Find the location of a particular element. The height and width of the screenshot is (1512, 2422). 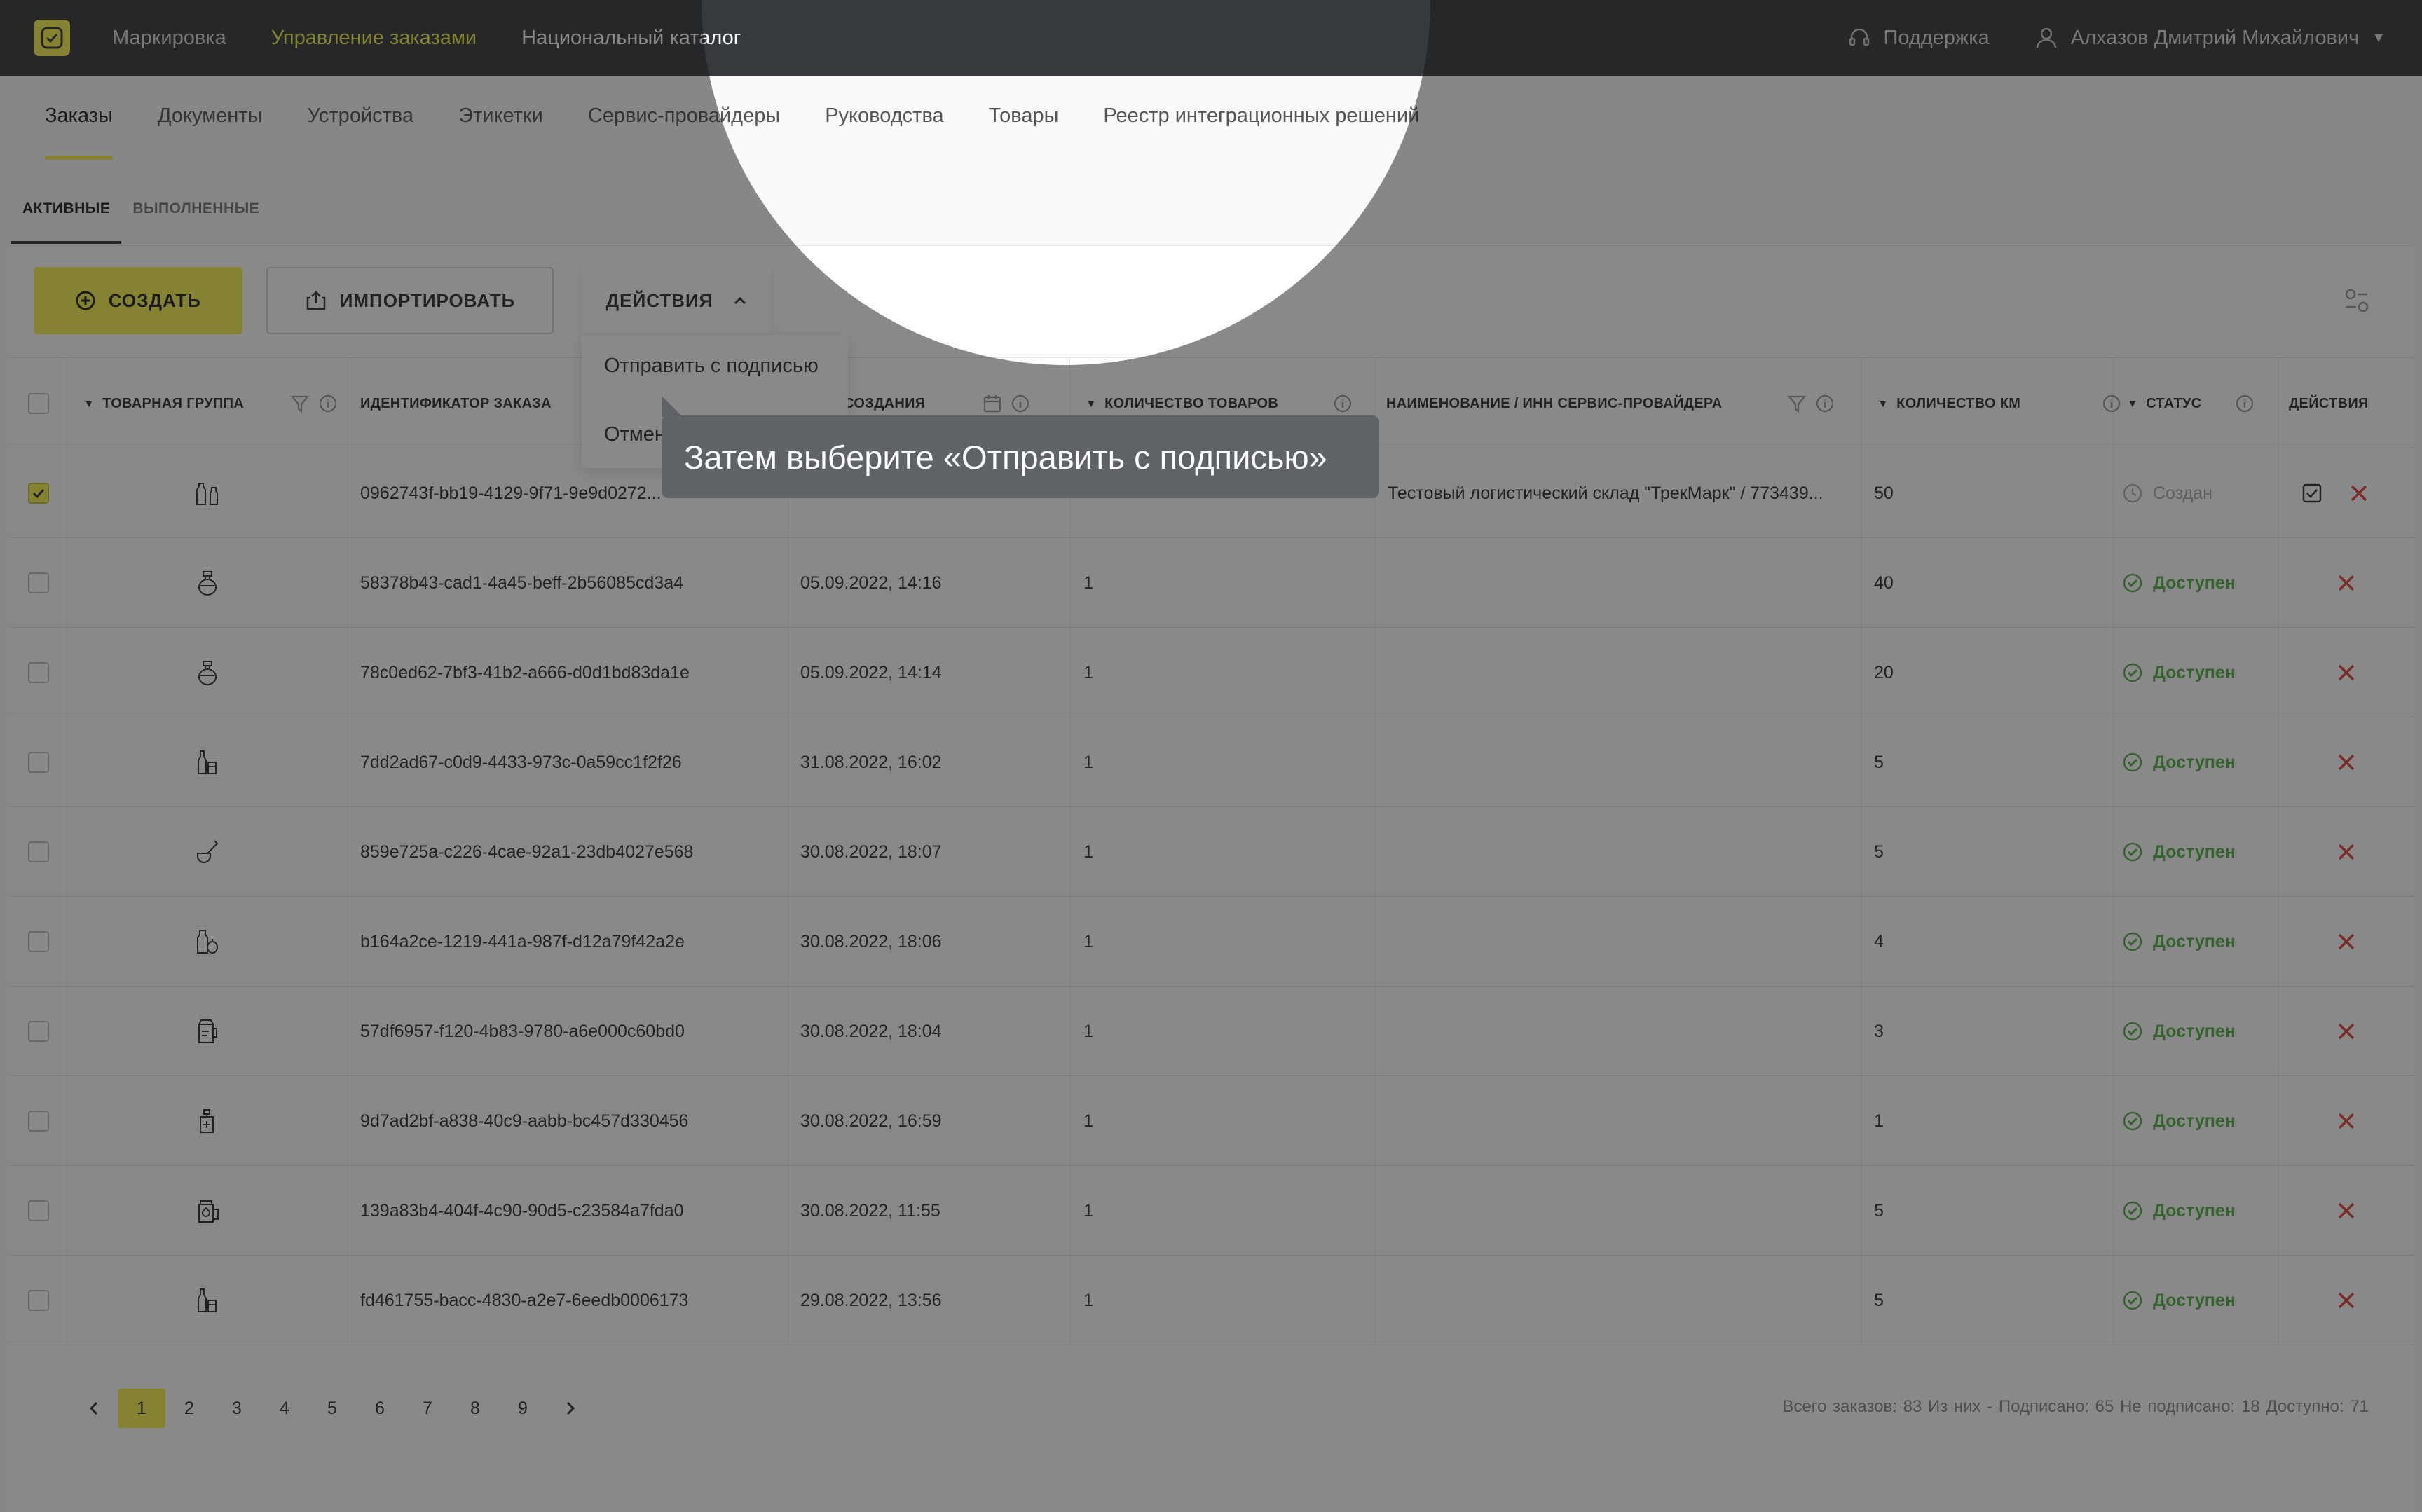

select-all-checkbox is located at coordinates (39, 403).